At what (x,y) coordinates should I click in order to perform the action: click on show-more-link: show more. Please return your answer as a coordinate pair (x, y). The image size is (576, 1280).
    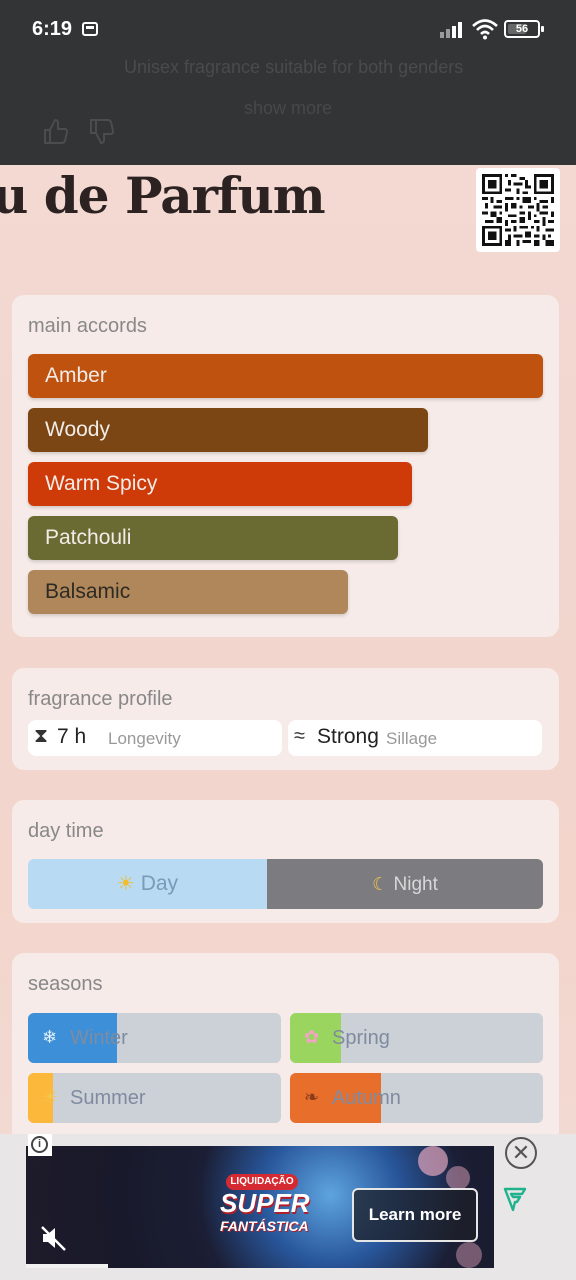
    Looking at the image, I should click on (288, 108).